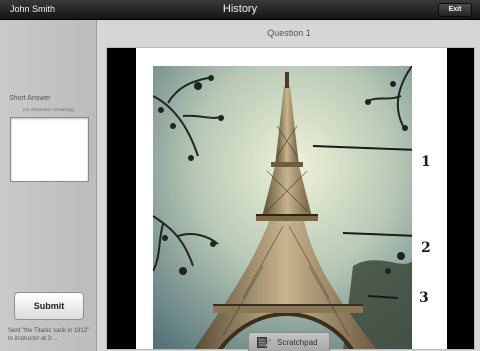 The height and width of the screenshot is (351, 480). I want to click on pencil-notepad-icon, so click(264, 342).